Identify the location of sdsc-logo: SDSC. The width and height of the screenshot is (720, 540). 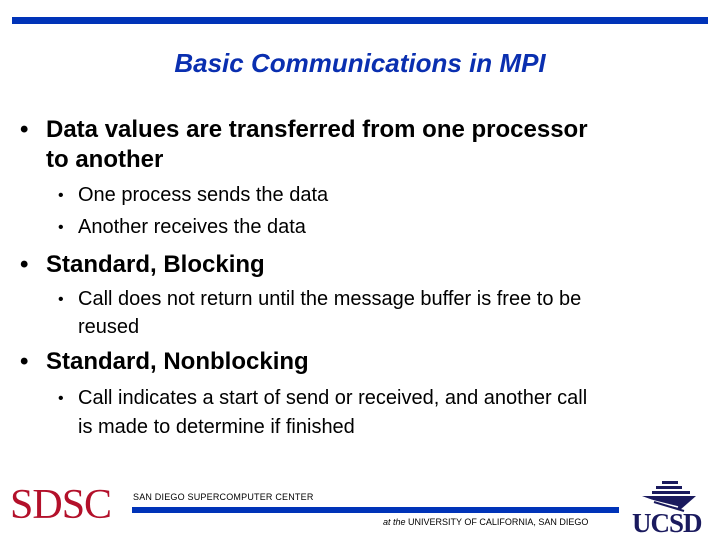
(61, 505).